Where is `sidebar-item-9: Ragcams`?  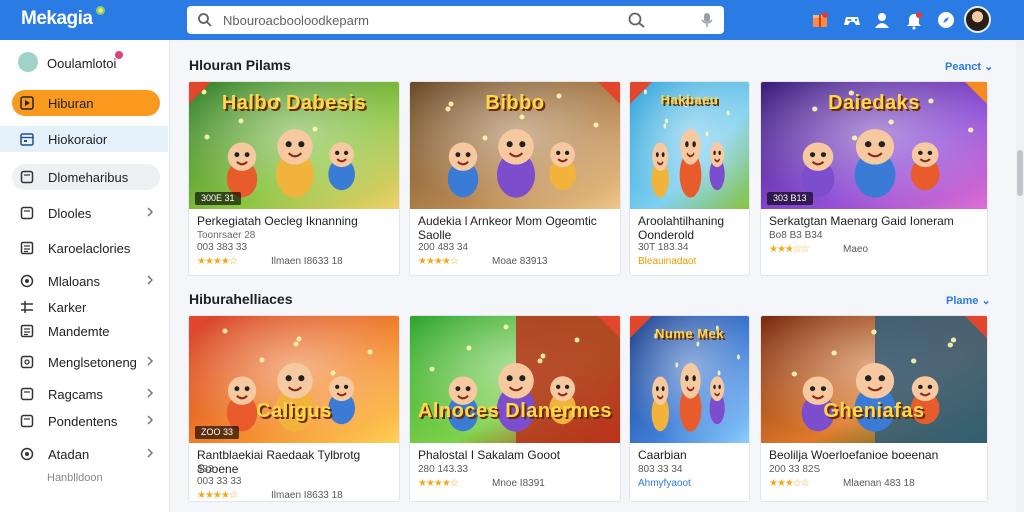
sidebar-item-9: Ragcams is located at coordinates (86, 394).